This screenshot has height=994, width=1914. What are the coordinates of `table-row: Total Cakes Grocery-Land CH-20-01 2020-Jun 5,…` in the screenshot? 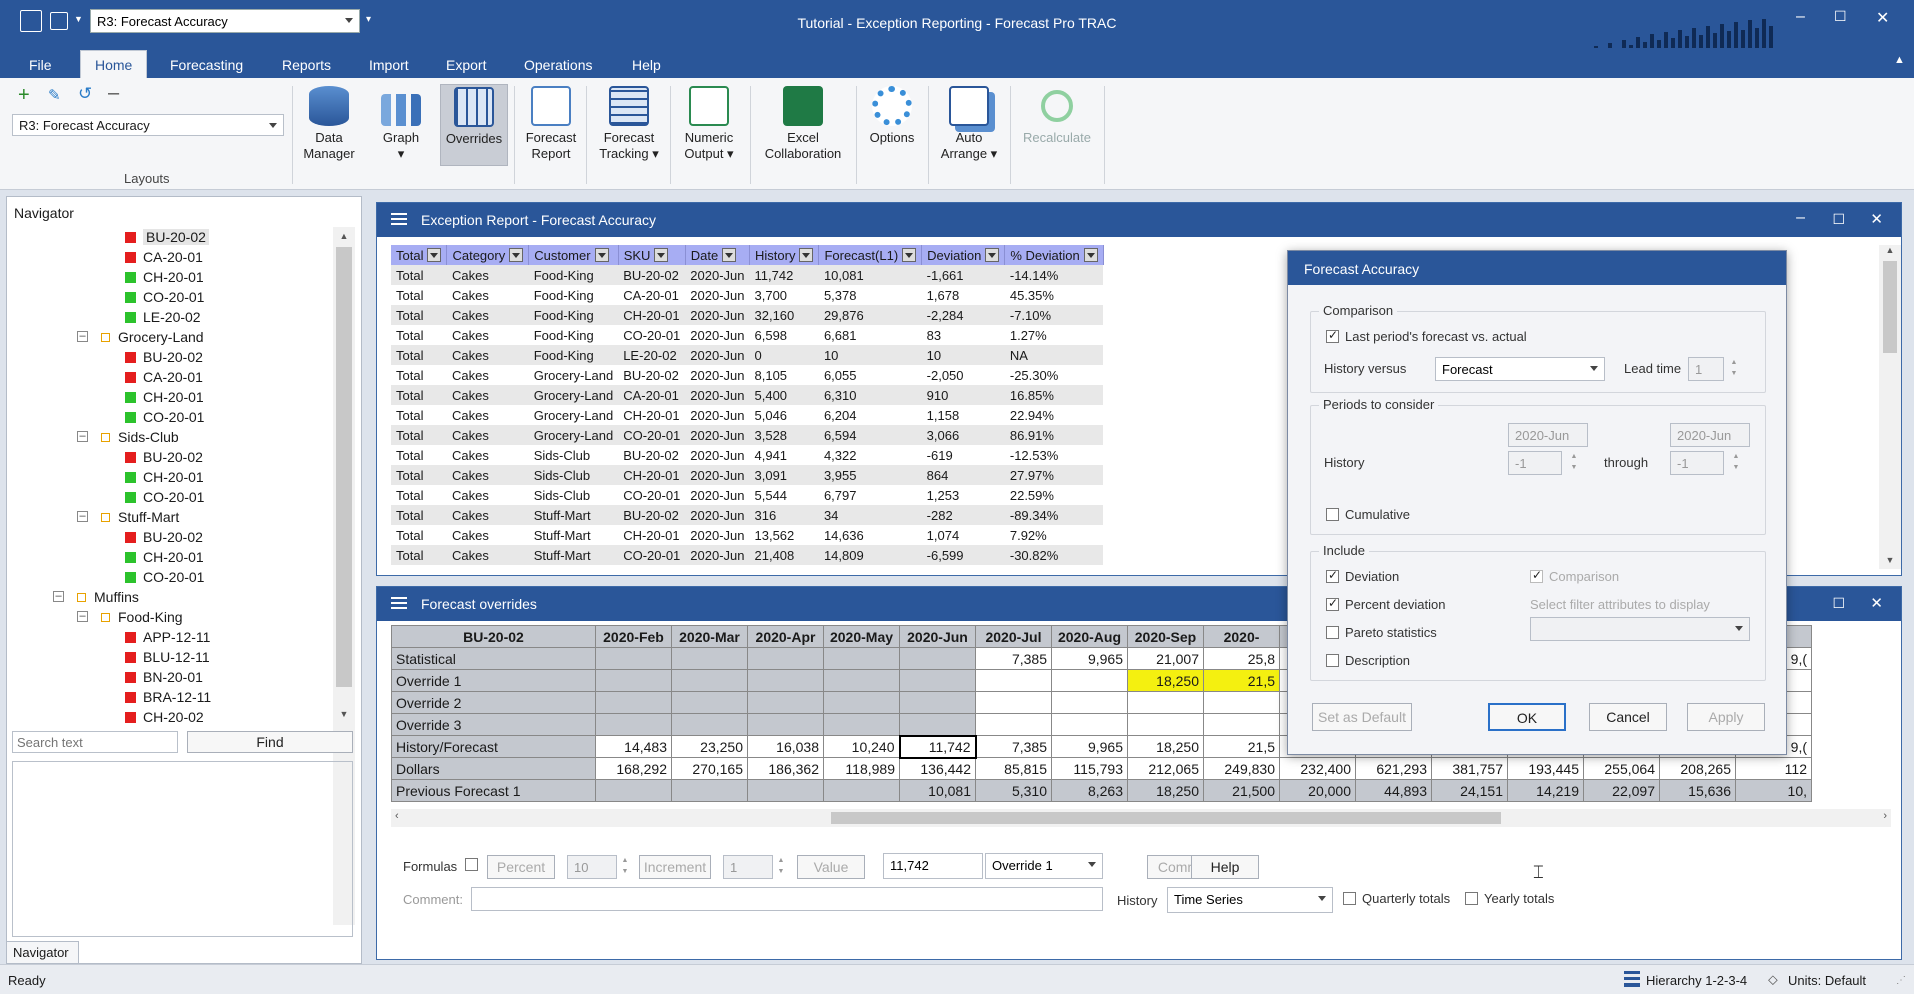 It's located at (747, 415).